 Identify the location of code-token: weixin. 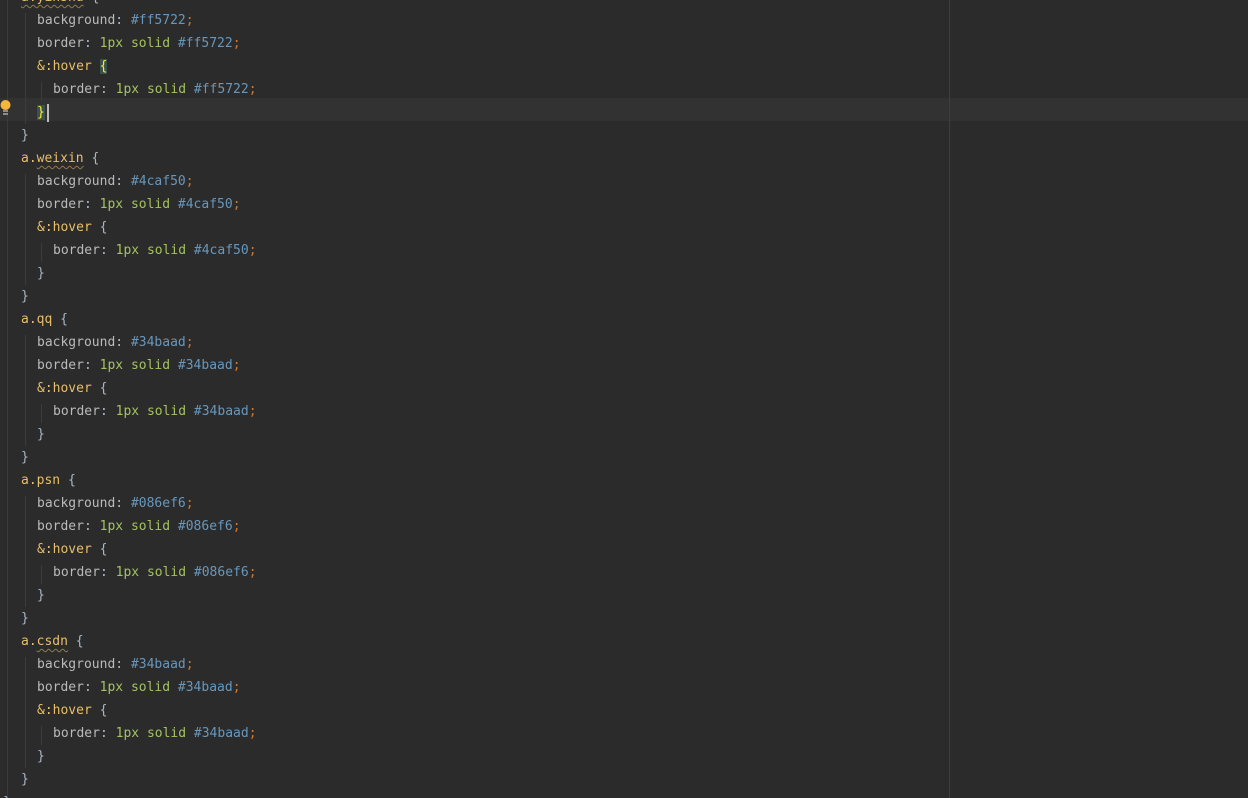
(60, 158).